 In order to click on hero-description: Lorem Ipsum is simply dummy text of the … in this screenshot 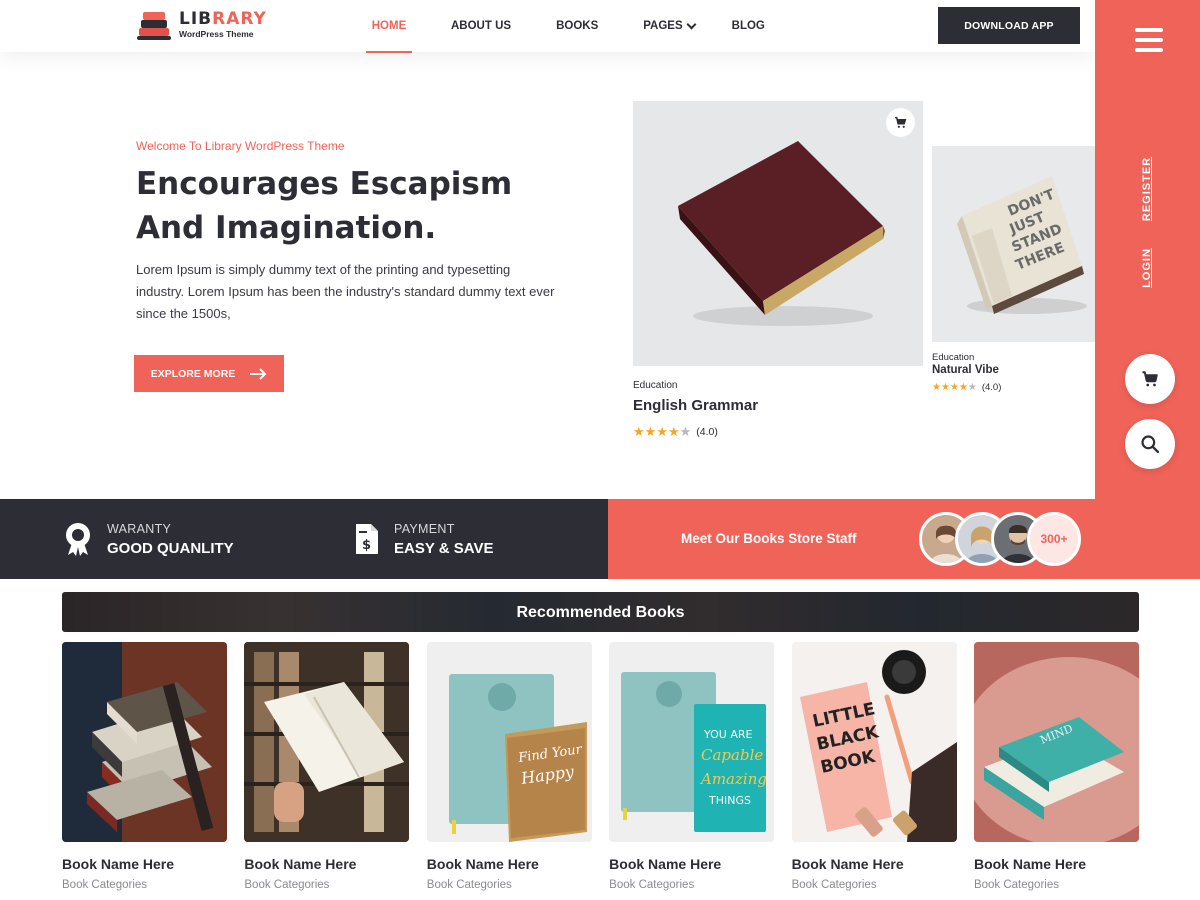, I will do `click(345, 291)`.